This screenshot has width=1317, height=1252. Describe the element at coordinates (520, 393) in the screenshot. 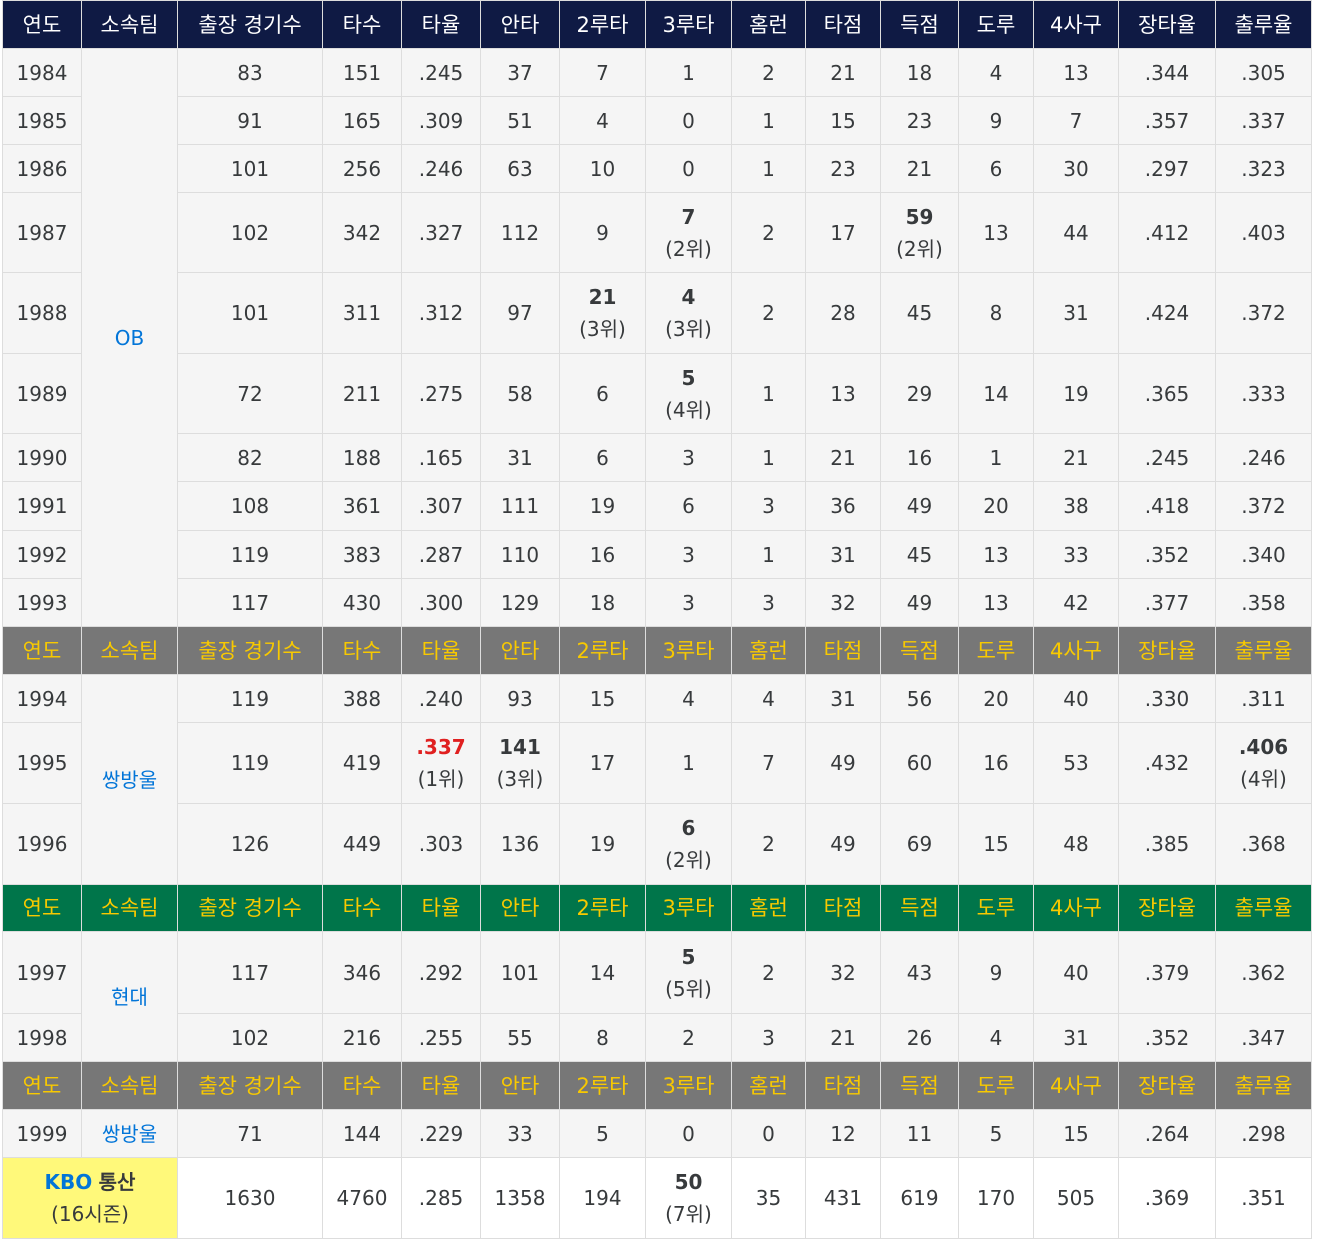

I see `stat-cell: 58` at that location.